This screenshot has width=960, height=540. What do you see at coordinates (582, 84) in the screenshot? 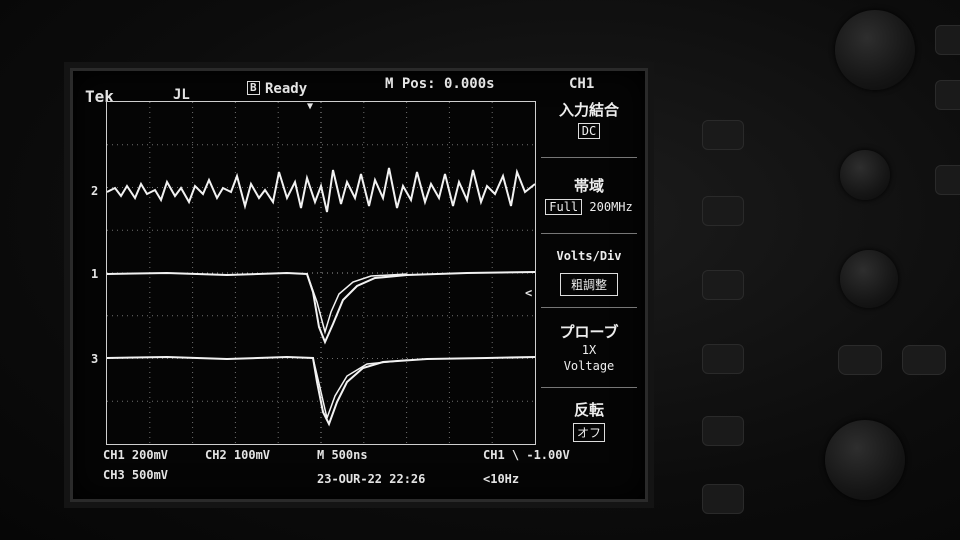
I see `channel-title: CH1` at bounding box center [582, 84].